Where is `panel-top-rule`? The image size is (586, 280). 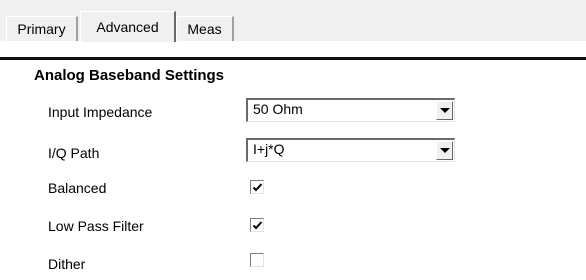
panel-top-rule is located at coordinates (293, 58).